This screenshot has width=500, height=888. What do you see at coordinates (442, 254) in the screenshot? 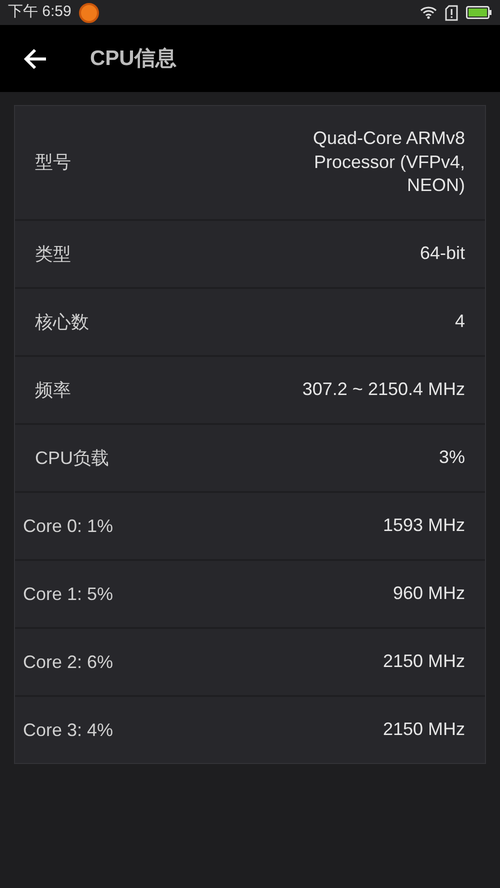
I see `field-value: 64-bit` at bounding box center [442, 254].